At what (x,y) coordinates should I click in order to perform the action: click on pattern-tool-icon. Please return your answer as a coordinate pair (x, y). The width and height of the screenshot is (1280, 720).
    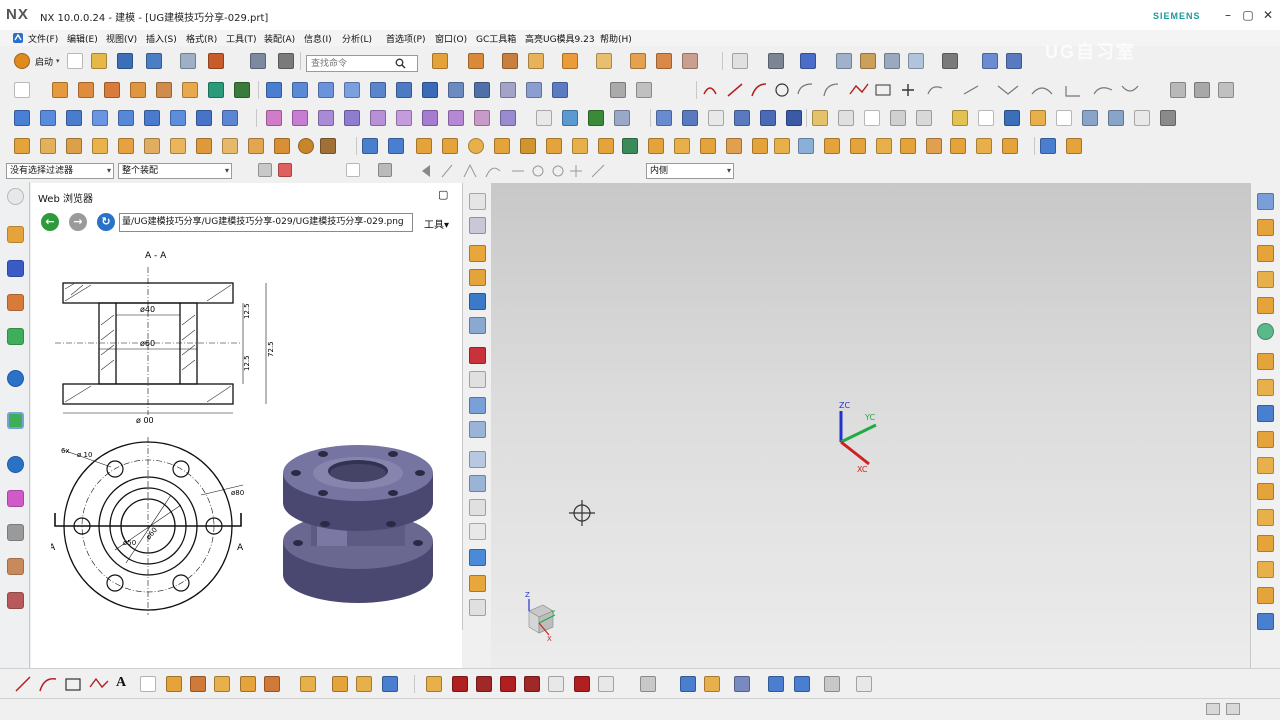
    Looking at the image, I should click on (477, 301).